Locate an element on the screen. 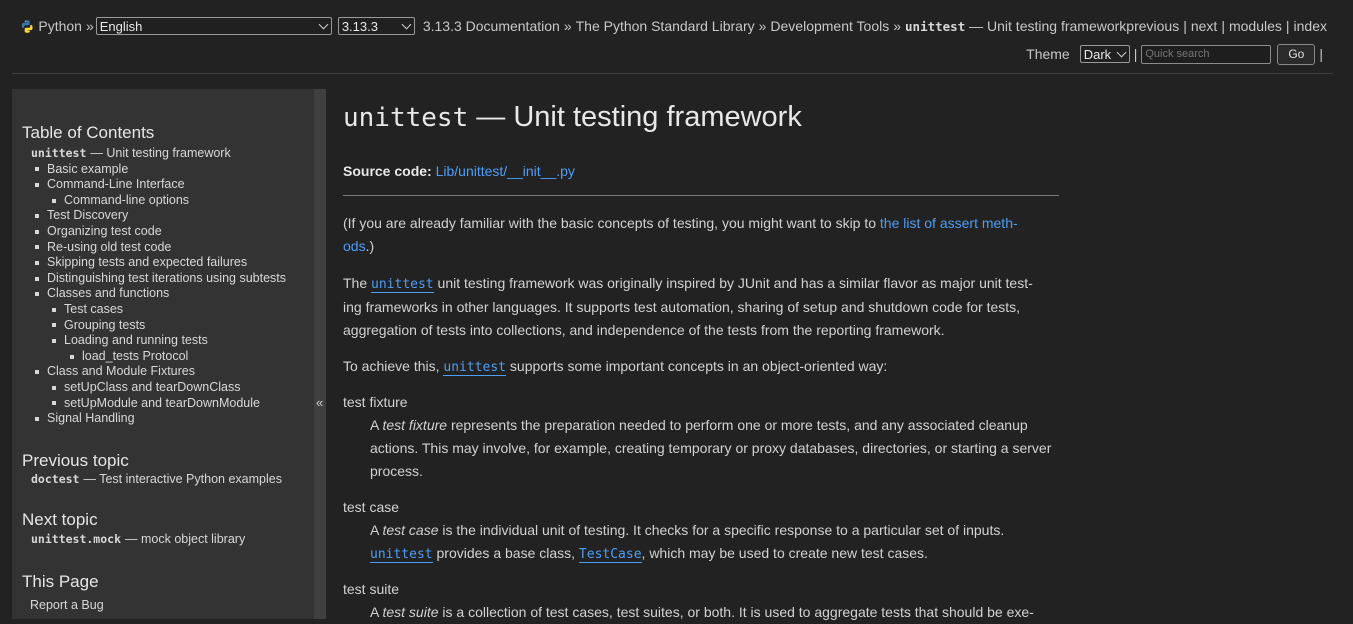 This screenshot has height=624, width=1353. toc-item: Classes and functions is located at coordinates (171, 294).